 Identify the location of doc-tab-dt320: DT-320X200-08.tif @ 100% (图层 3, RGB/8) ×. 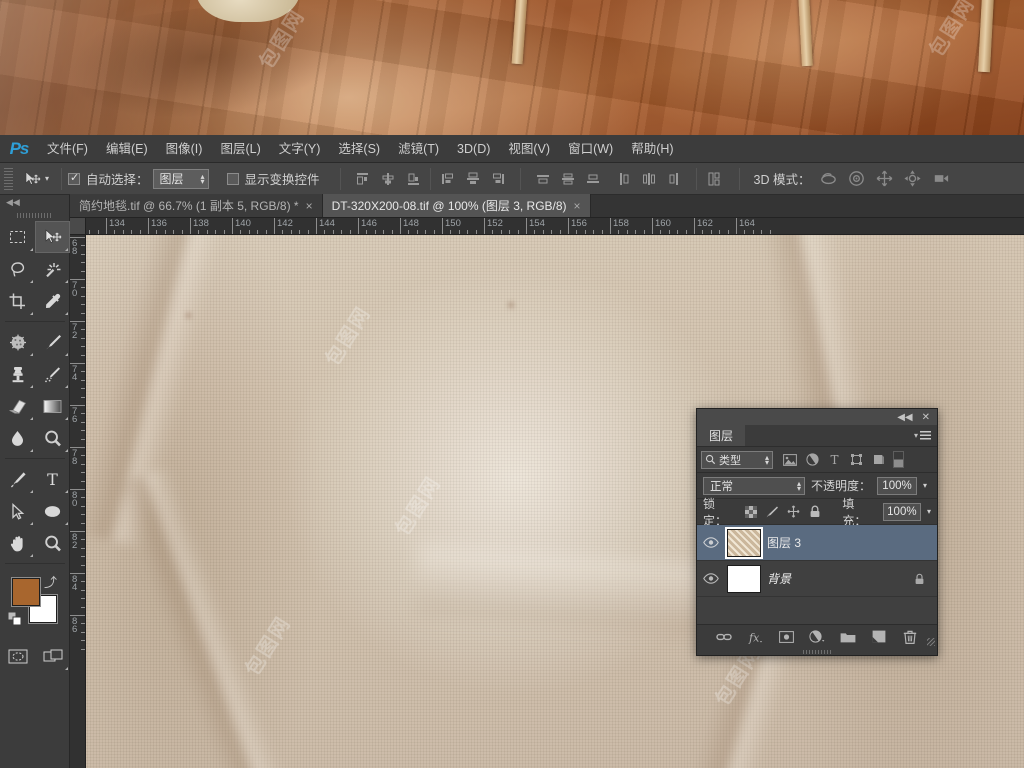
(456, 205).